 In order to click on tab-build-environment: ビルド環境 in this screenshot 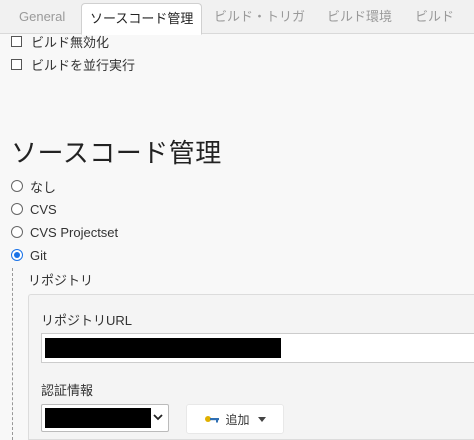, I will do `click(359, 17)`.